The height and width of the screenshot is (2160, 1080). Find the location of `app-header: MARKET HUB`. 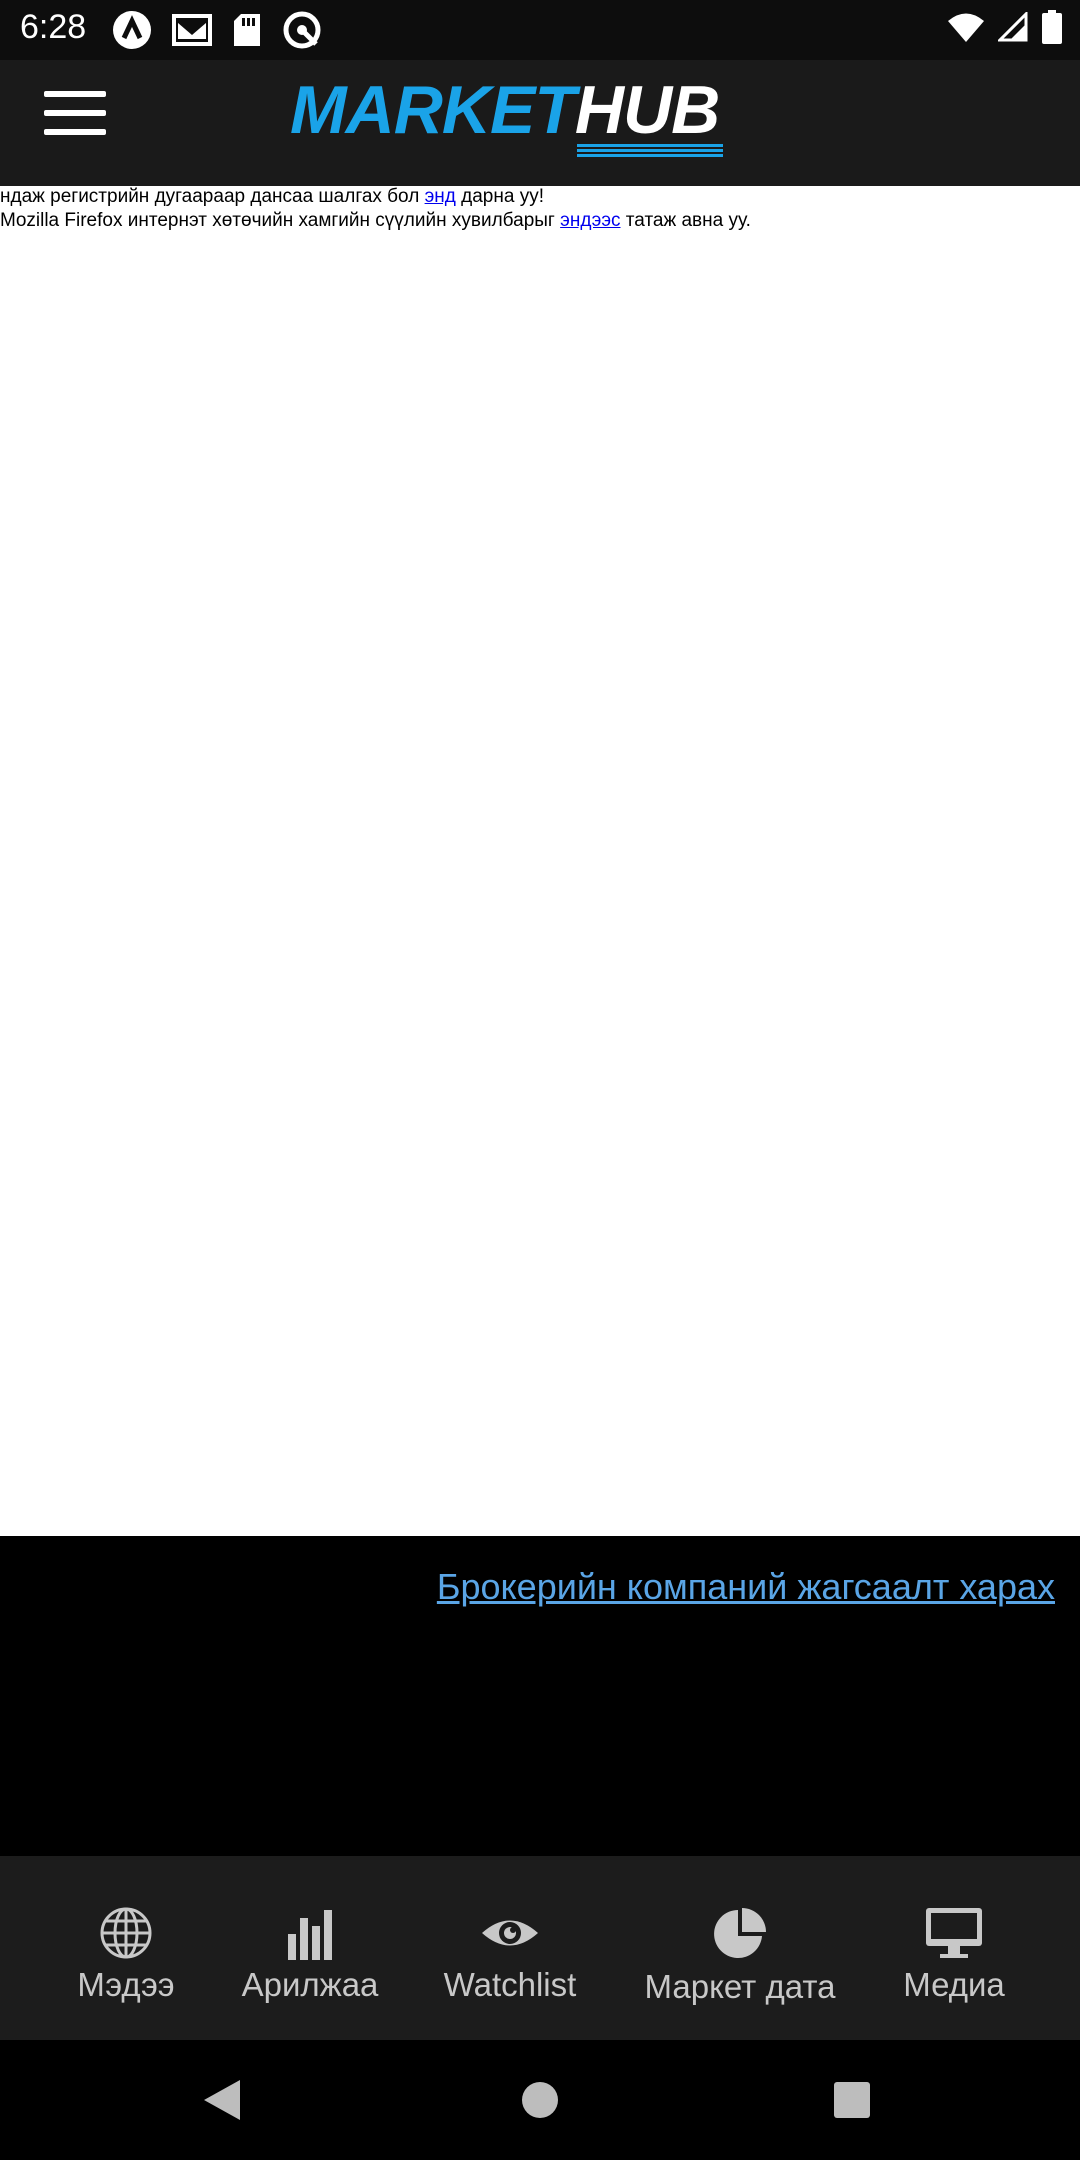

app-header: MARKET HUB is located at coordinates (540, 123).